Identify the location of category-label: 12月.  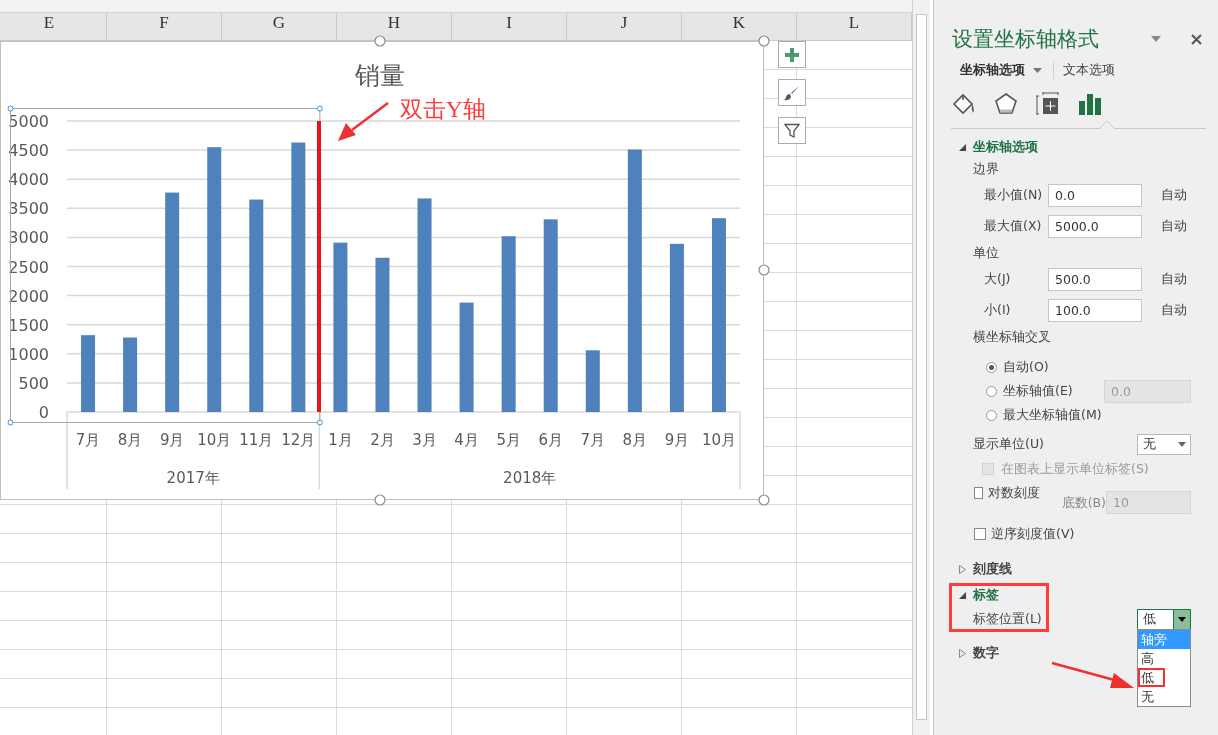
(298, 440).